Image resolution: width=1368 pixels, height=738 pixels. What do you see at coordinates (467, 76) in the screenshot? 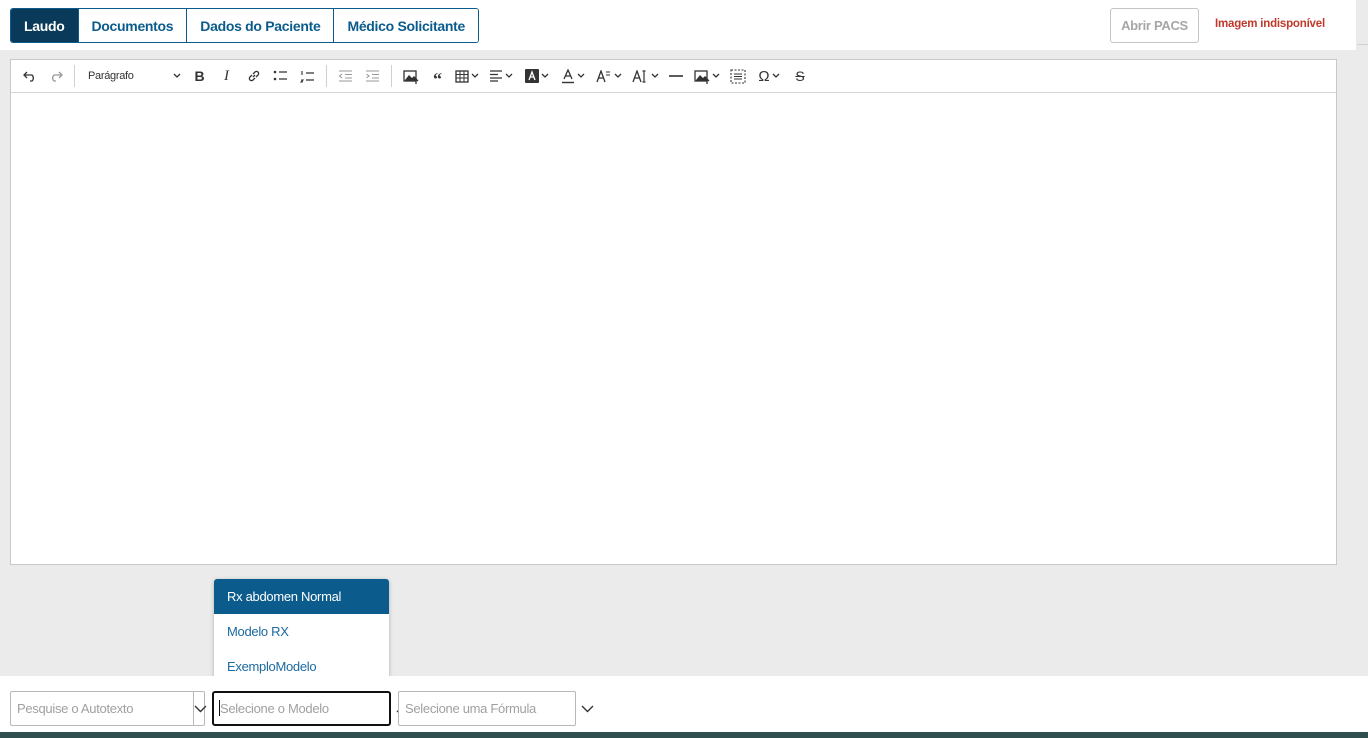
I see `table-icon` at bounding box center [467, 76].